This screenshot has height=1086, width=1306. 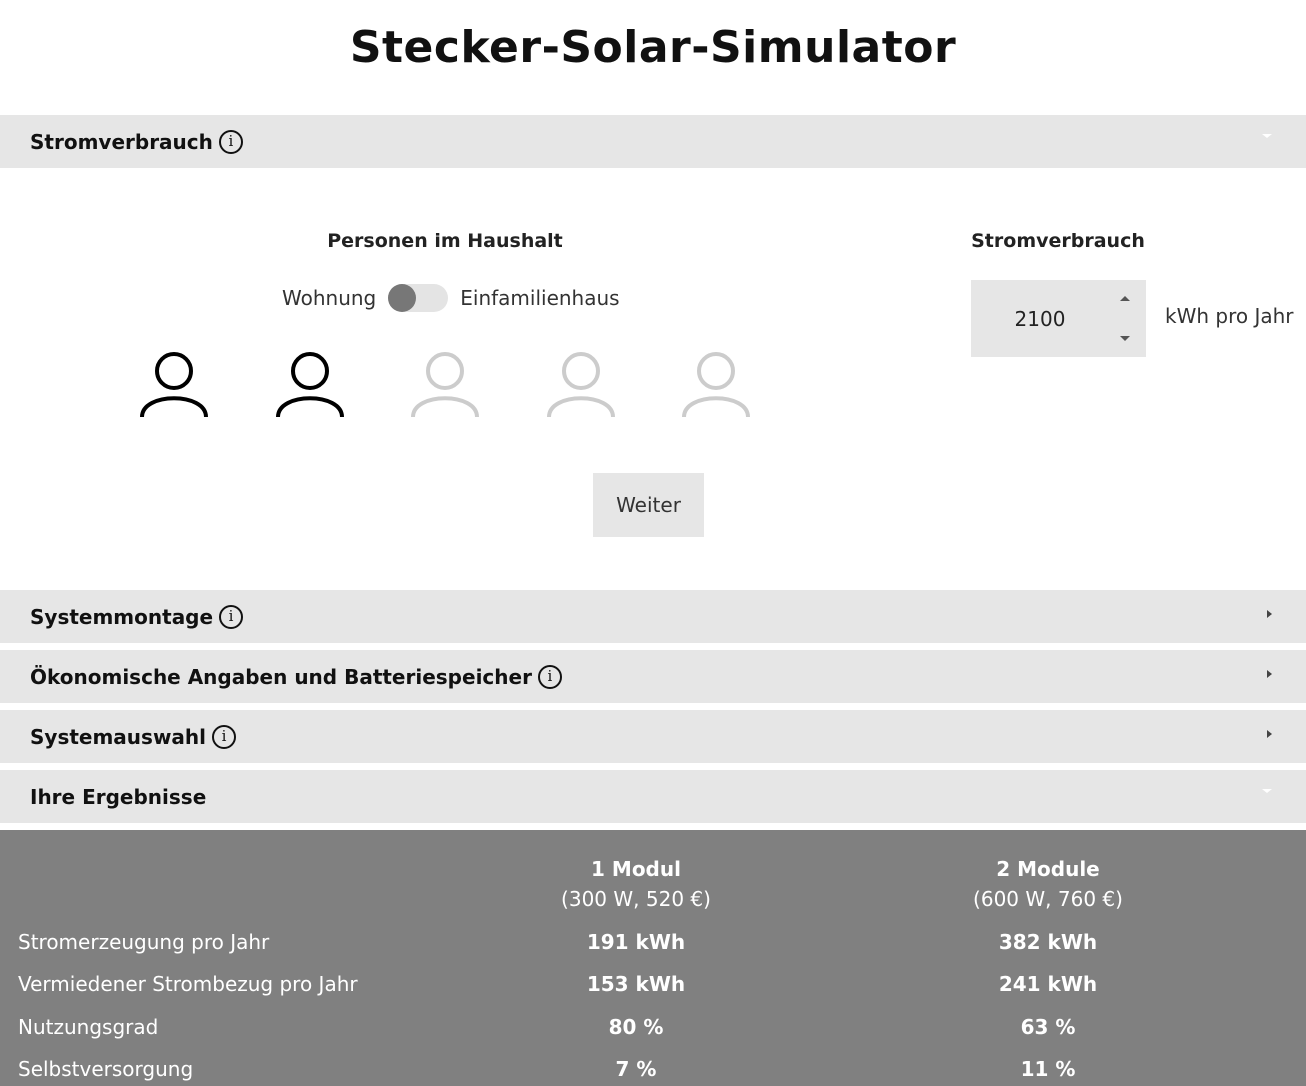 I want to click on column-name: 2 Module, so click(x=1048, y=869).